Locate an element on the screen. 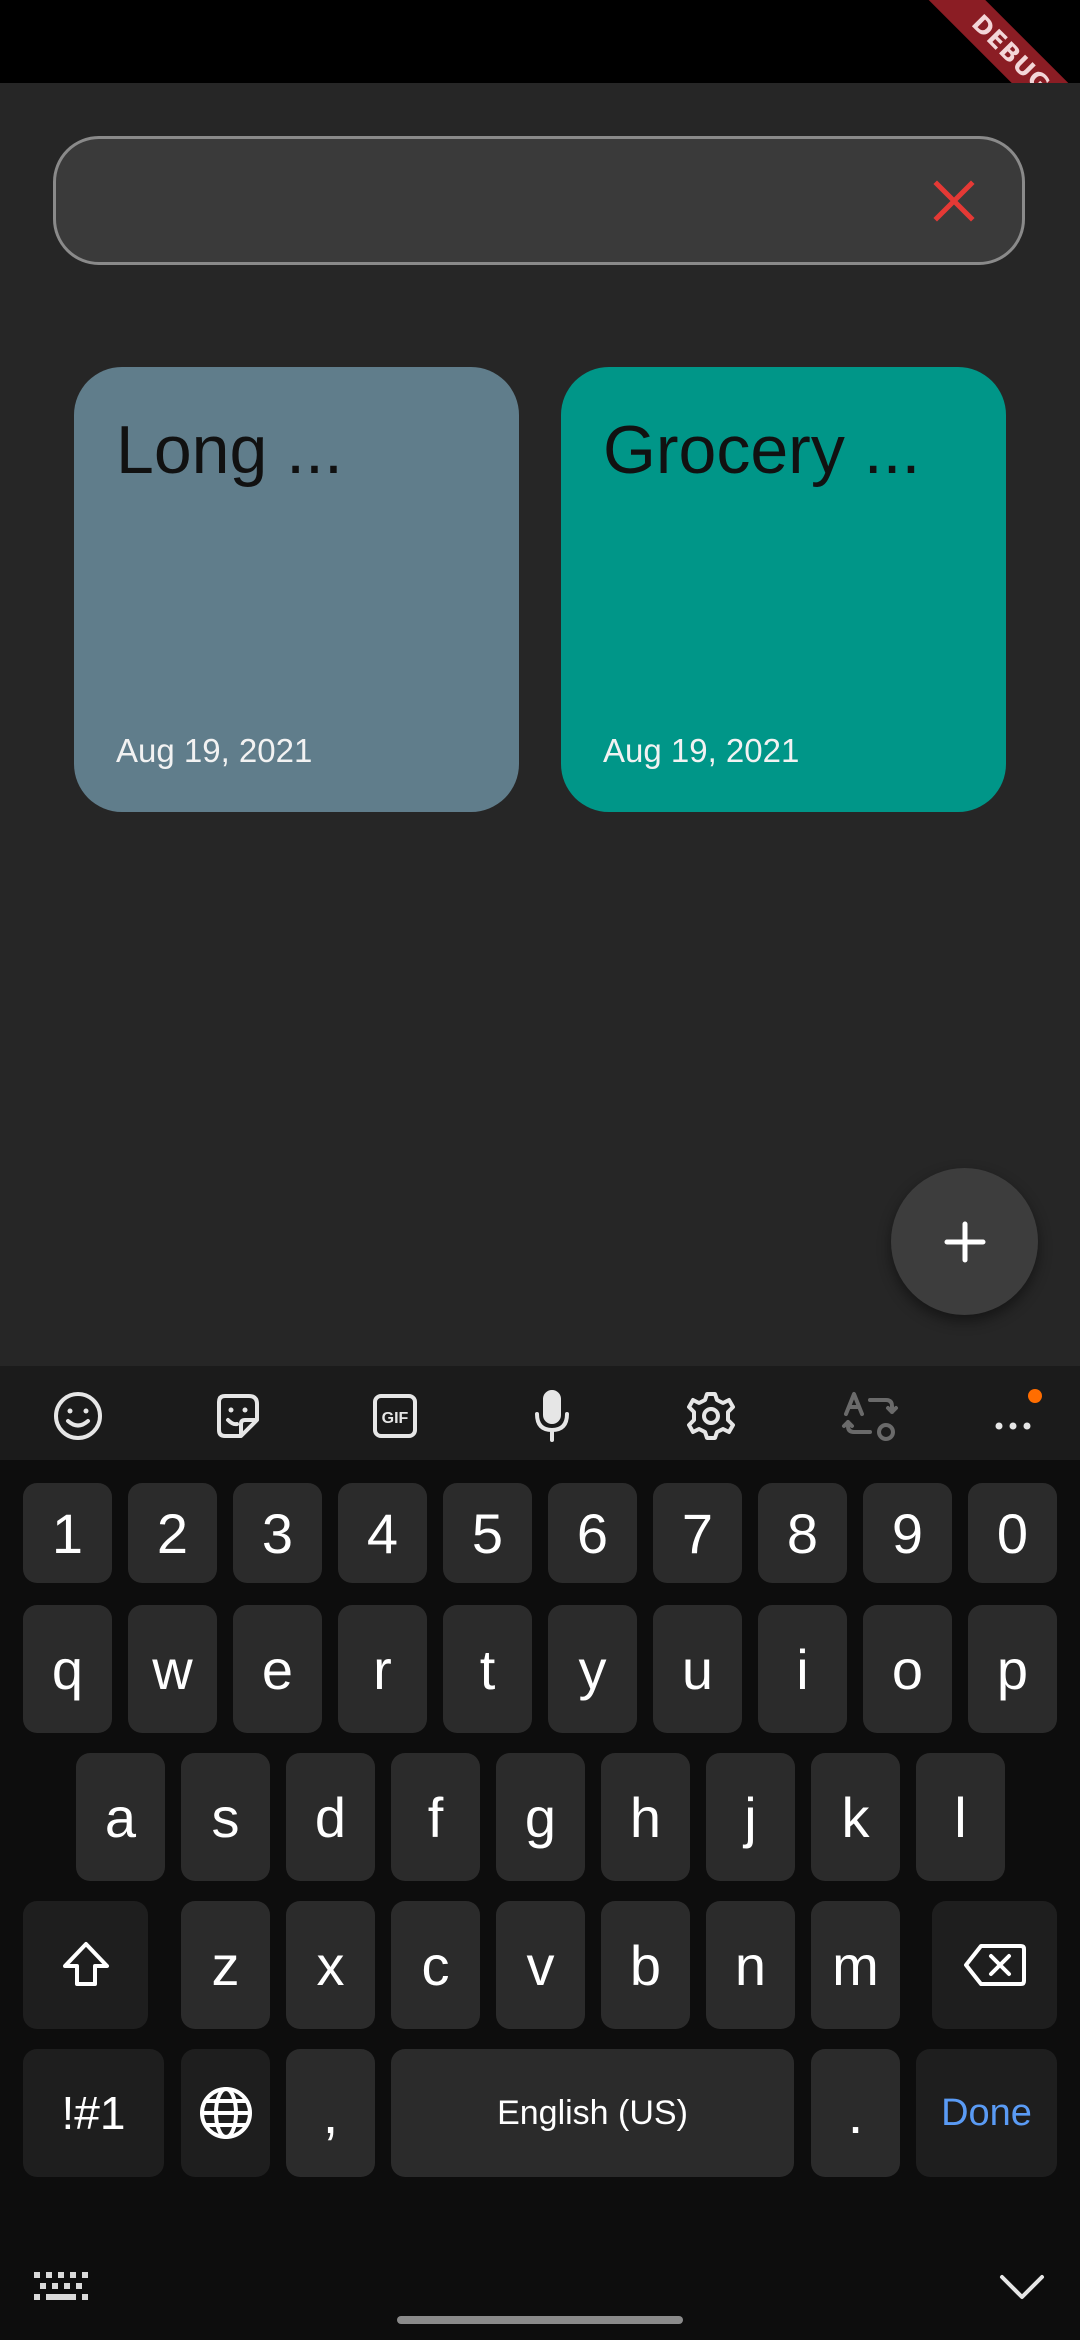 Image resolution: width=1080 pixels, height=2340 pixels. backspace-icon is located at coordinates (994, 1965).